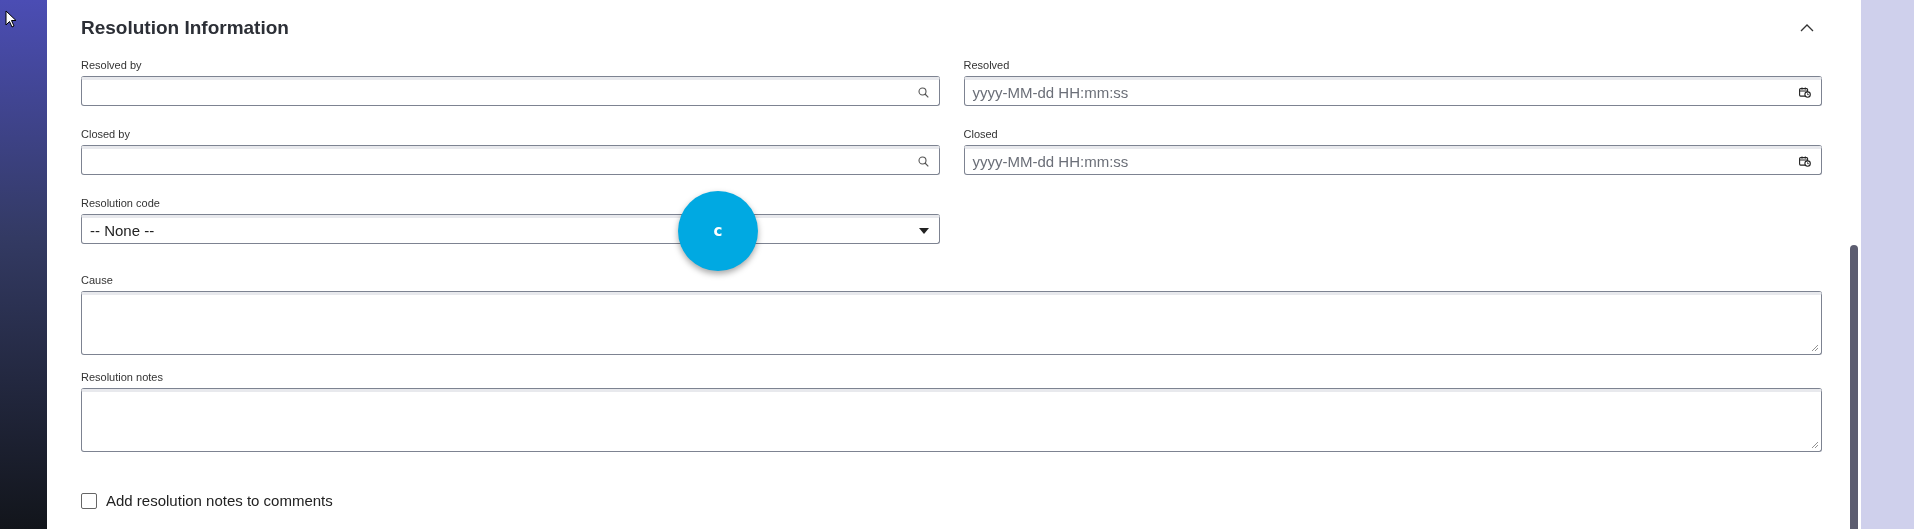 This screenshot has width=1914, height=529. Describe the element at coordinates (1854, 387) in the screenshot. I see `scrollbar-thumb` at that location.